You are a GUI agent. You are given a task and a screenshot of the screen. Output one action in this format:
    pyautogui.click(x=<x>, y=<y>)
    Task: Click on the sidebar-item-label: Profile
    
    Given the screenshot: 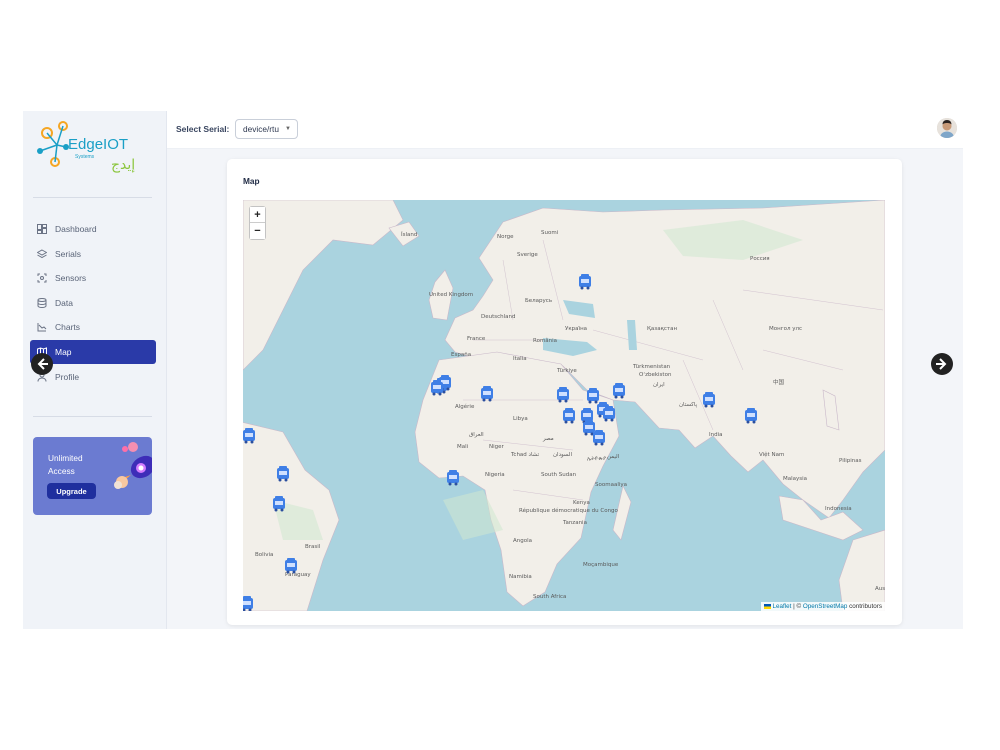 What is the action you would take?
    pyautogui.click(x=67, y=376)
    